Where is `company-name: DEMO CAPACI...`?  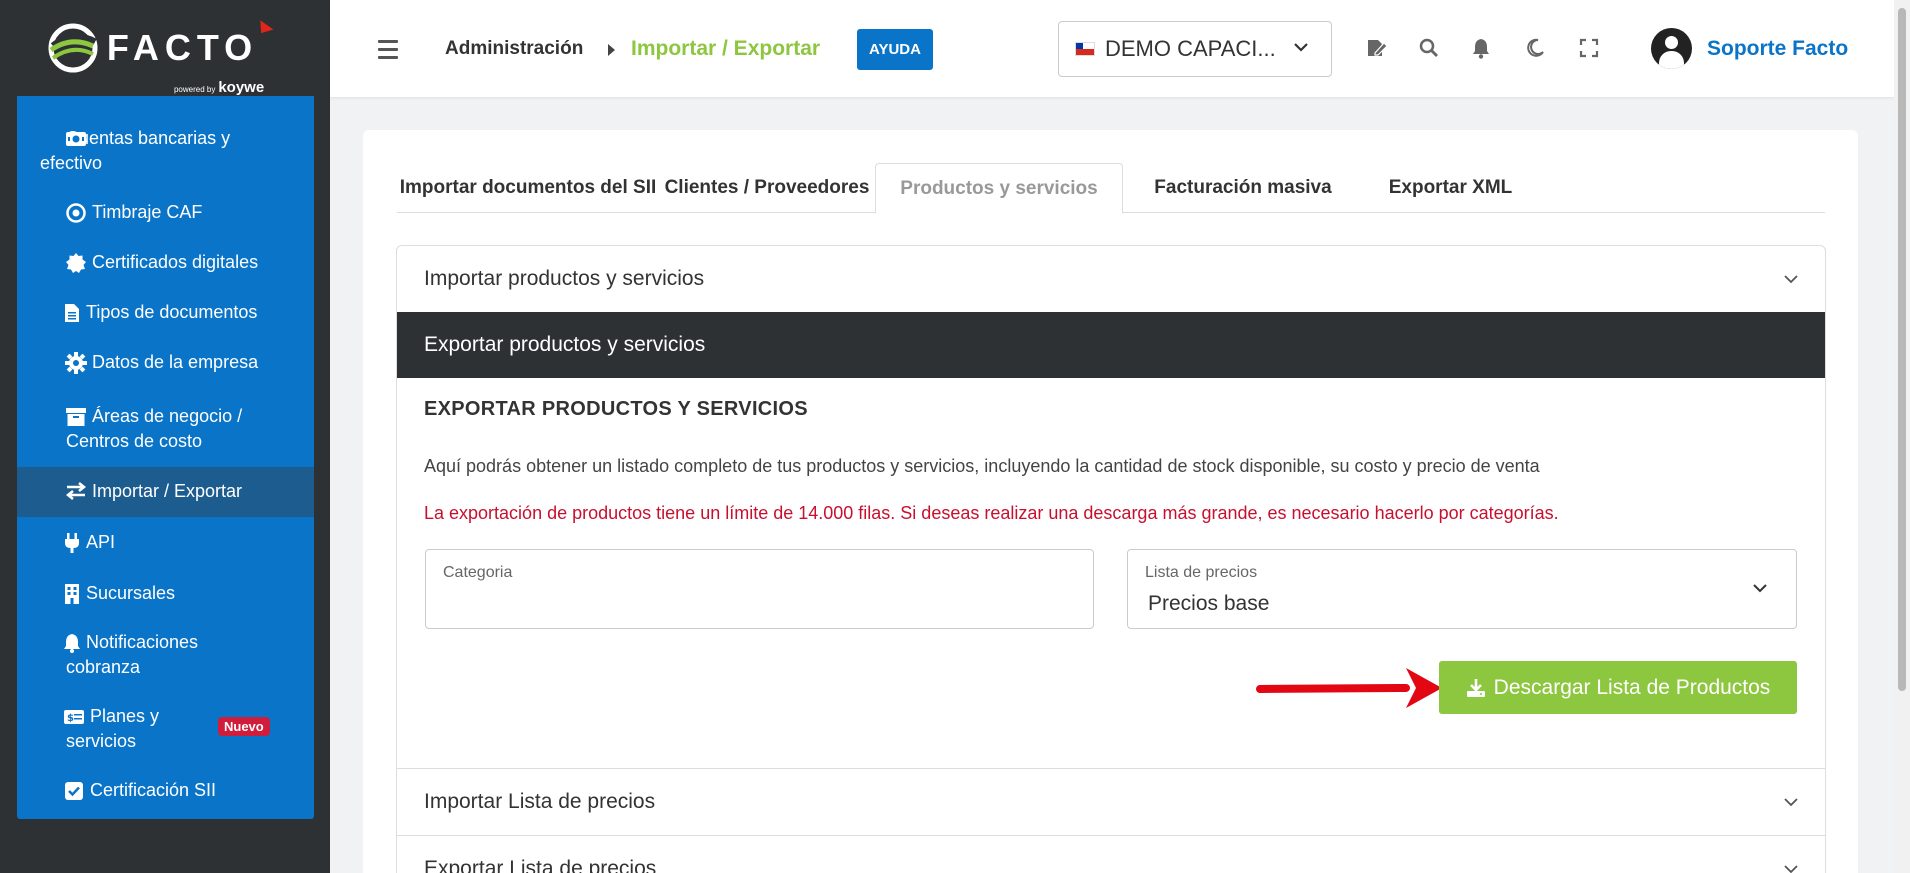
company-name: DEMO CAPACI... is located at coordinates (1190, 48).